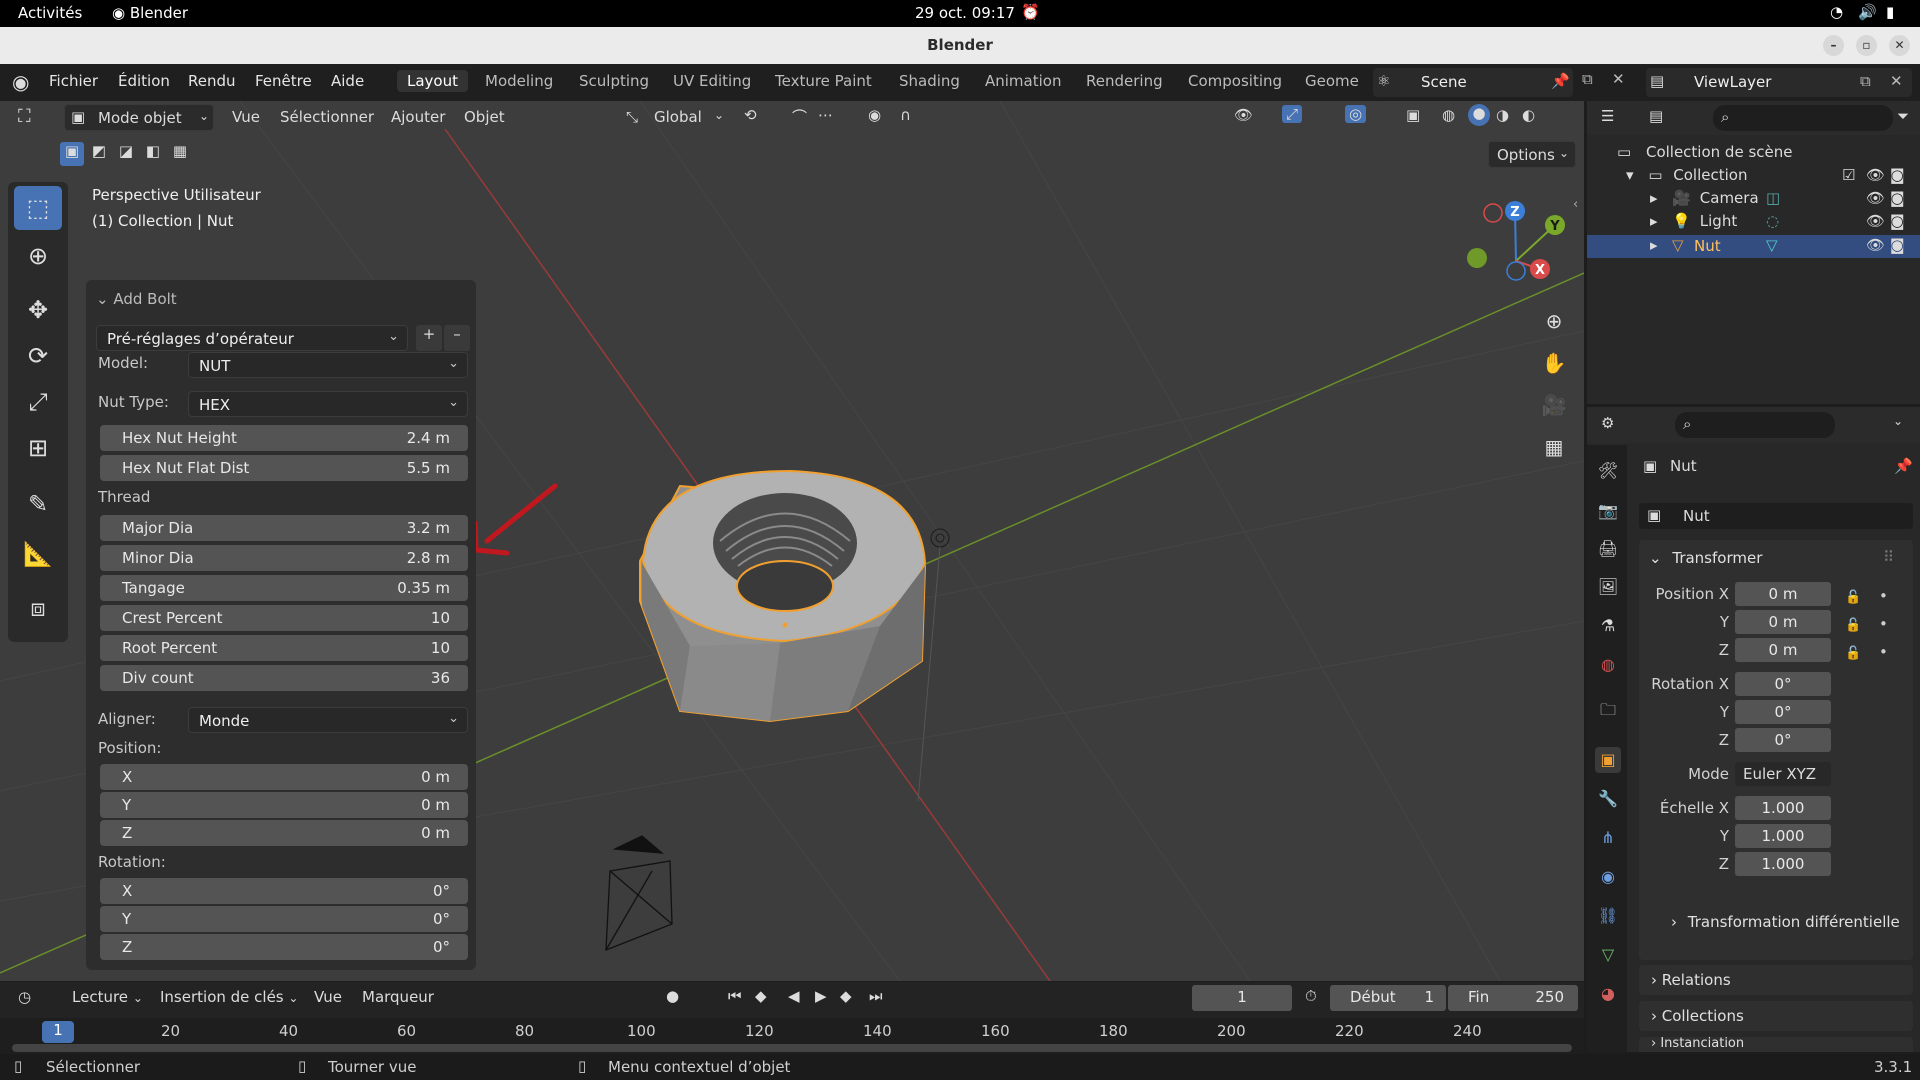  Describe the element at coordinates (1608, 916) in the screenshot. I see `constraints-tab-icon: ⛓` at that location.